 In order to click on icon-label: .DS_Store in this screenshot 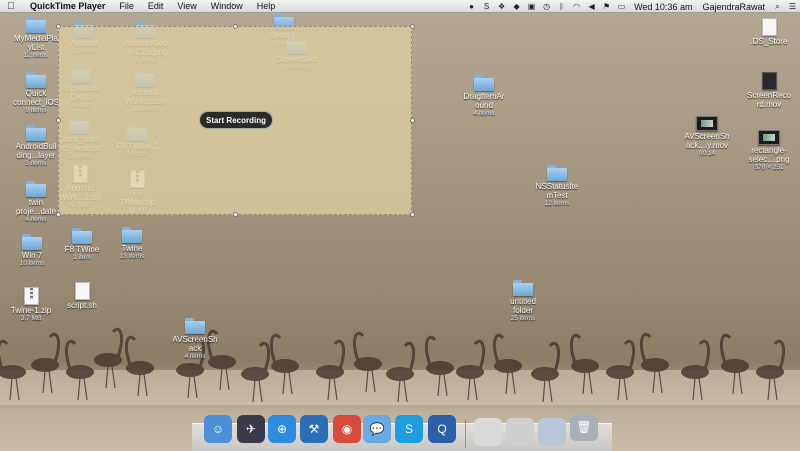, I will do `click(769, 41)`.